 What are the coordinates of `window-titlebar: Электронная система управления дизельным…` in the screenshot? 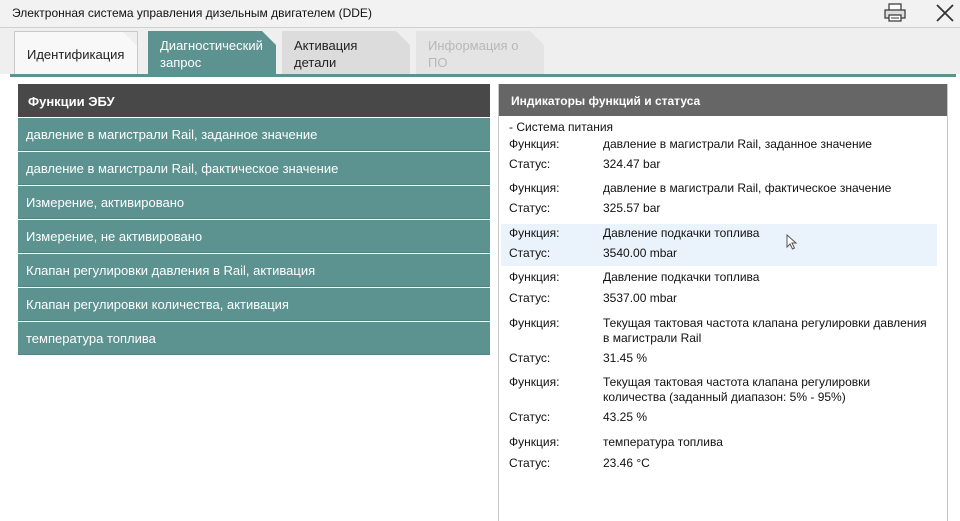 It's located at (480, 14).